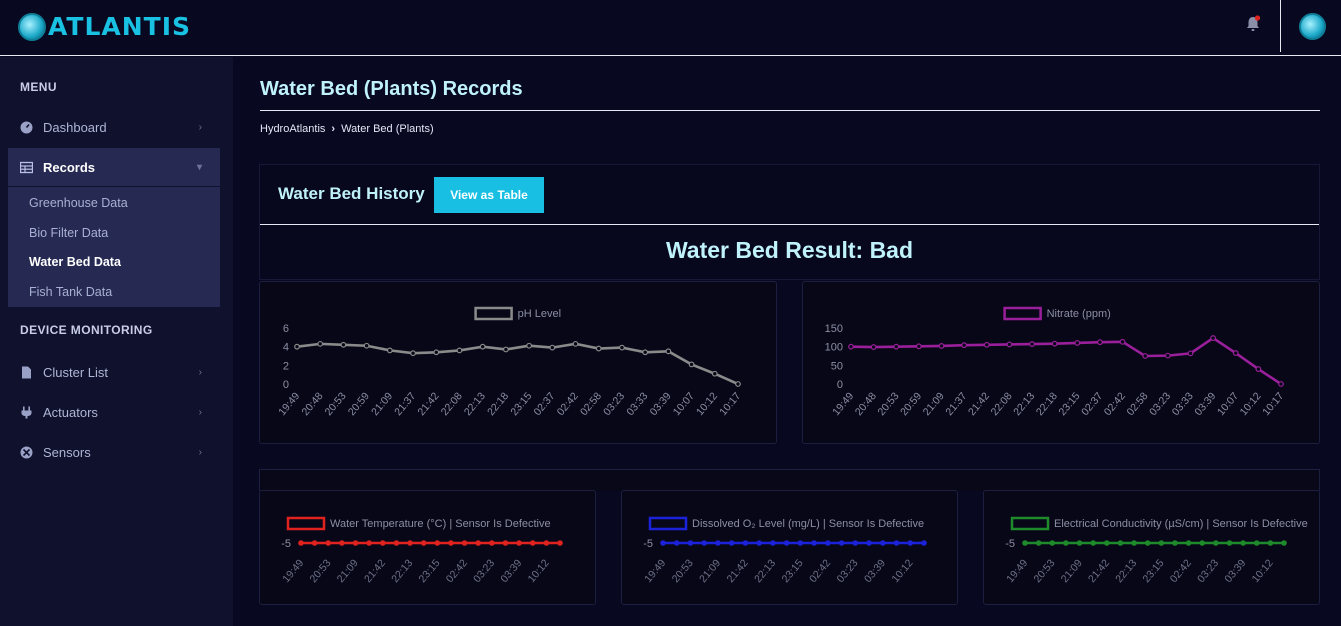  Describe the element at coordinates (292, 129) in the screenshot. I see `breadcrumb-home-link: HydroAtlantis` at that location.